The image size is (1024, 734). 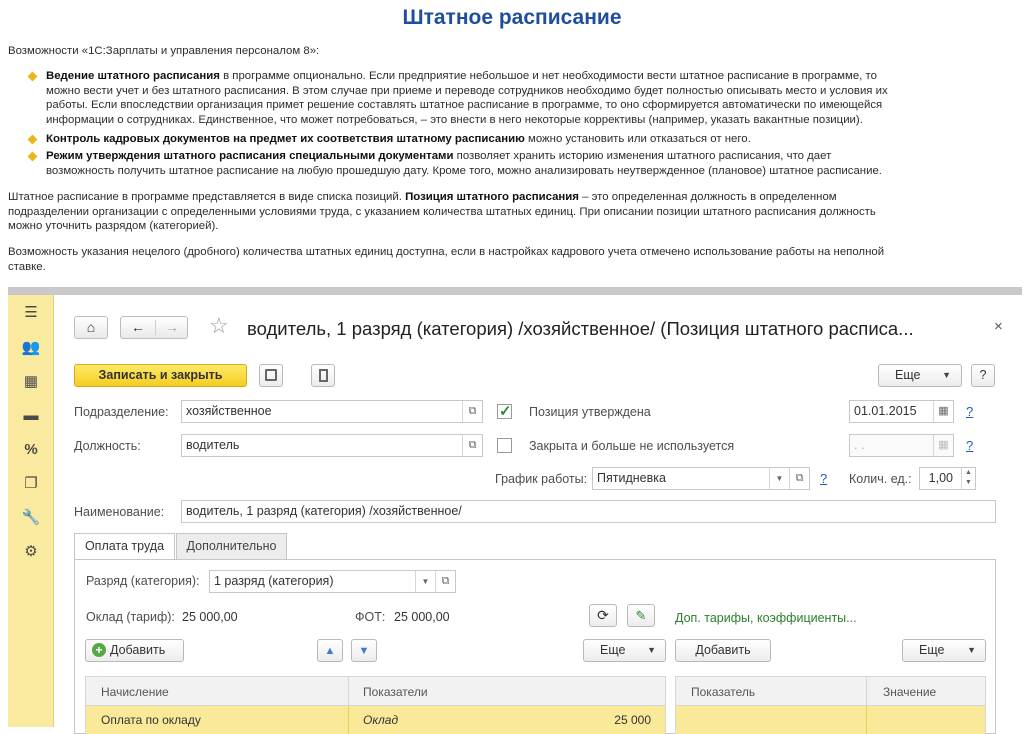 I want to click on units-field: 1,00 ▲ ▼, so click(x=947, y=478).